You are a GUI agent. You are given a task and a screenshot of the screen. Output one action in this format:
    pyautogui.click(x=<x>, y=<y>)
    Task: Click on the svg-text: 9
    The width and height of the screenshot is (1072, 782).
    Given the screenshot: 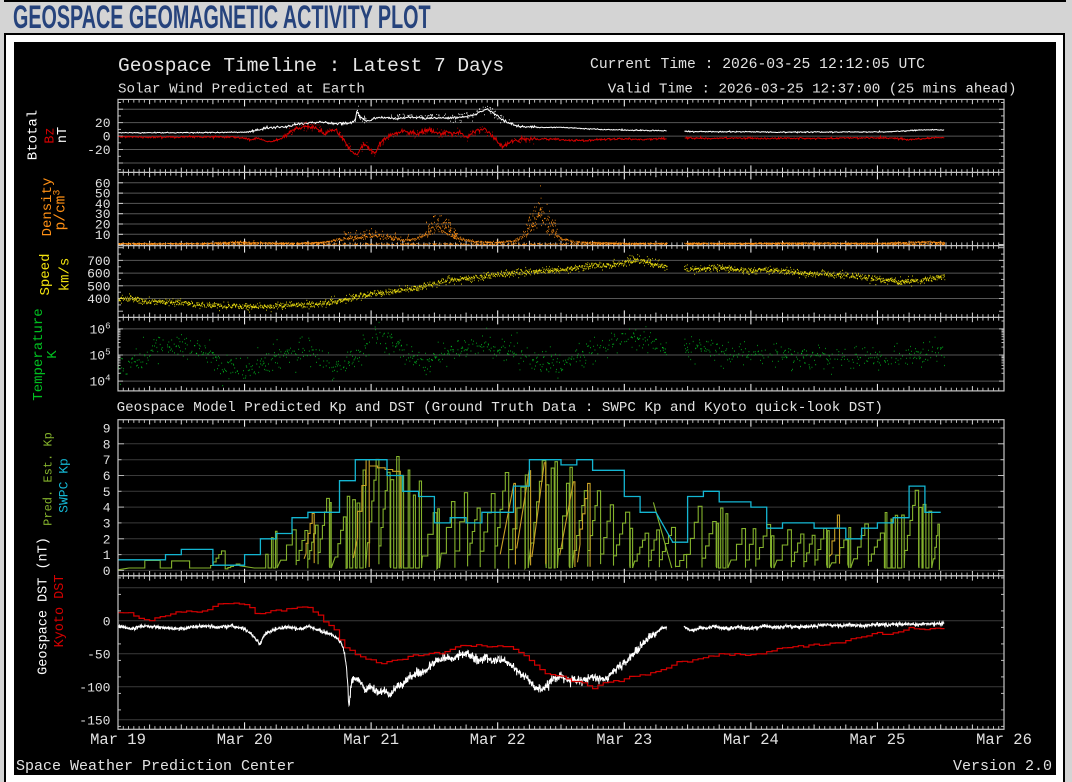 What is the action you would take?
    pyautogui.click(x=107, y=429)
    